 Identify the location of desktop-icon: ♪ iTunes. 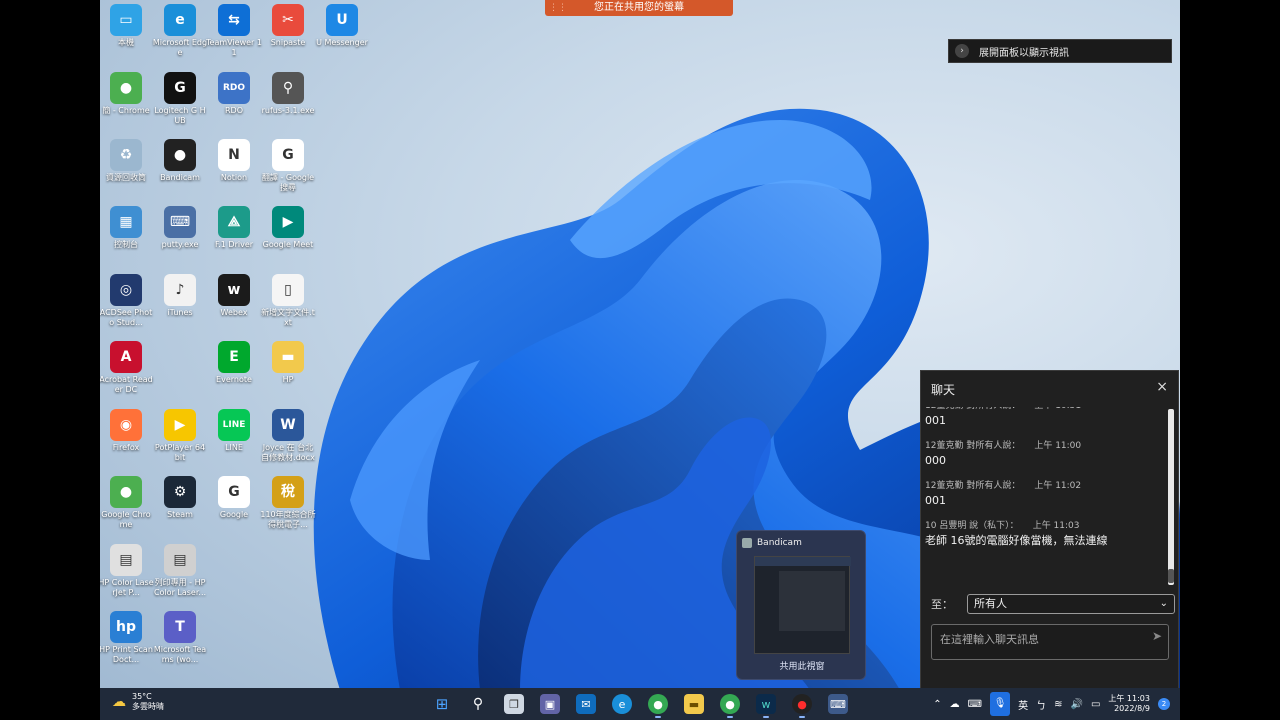
(180, 296).